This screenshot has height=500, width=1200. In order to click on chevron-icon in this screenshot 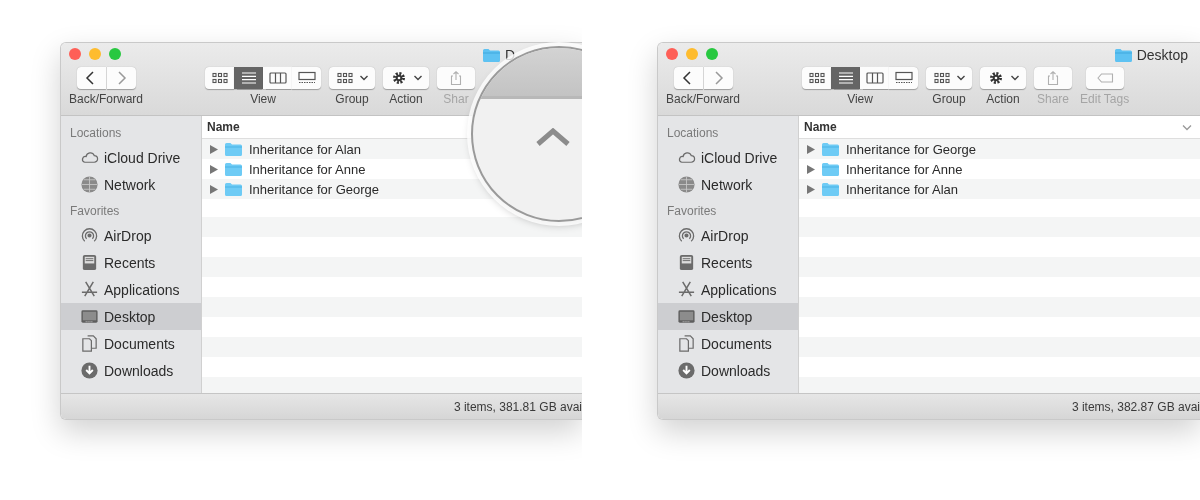, I will do `click(1187, 127)`.